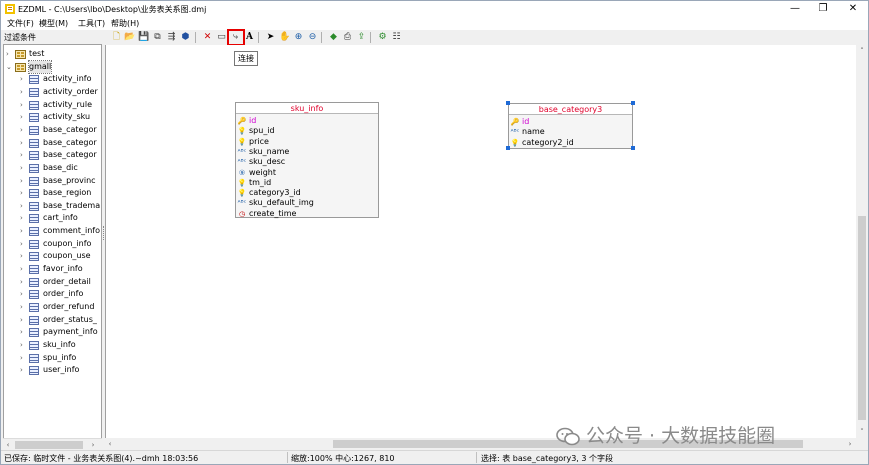 The width and height of the screenshot is (869, 465). I want to click on entity-base-category3: base_category3 🔑 id ᴬᴮᶜ name 💡 category2_id, so click(570, 126).